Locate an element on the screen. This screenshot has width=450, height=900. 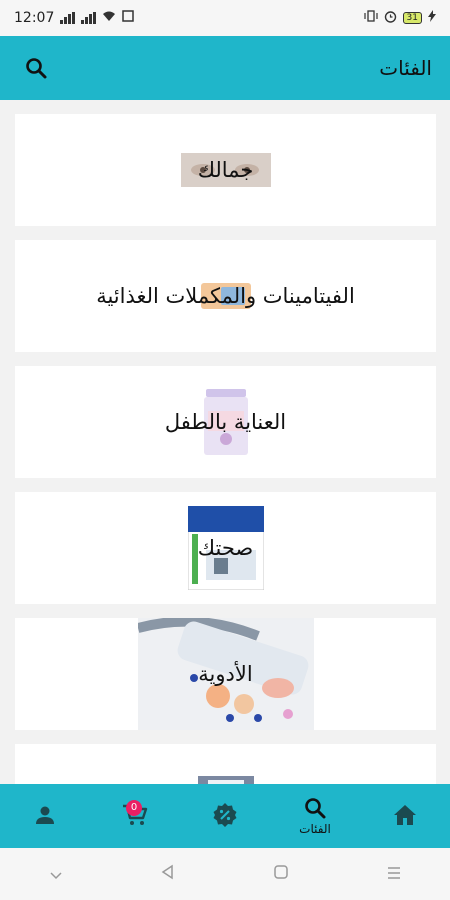
category-name: الأدوية is located at coordinates (225, 674).